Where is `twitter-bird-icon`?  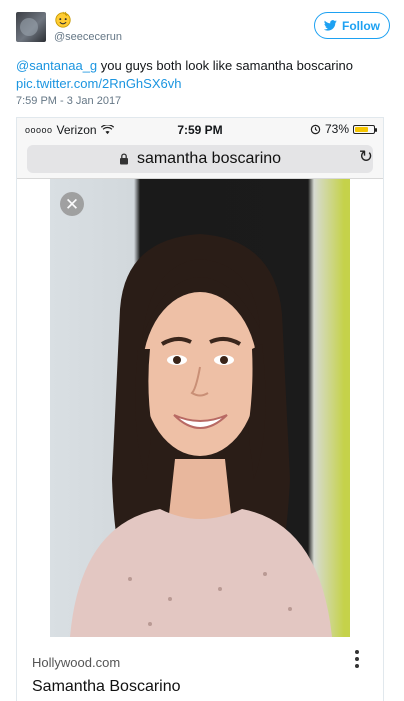 twitter-bird-icon is located at coordinates (330, 25).